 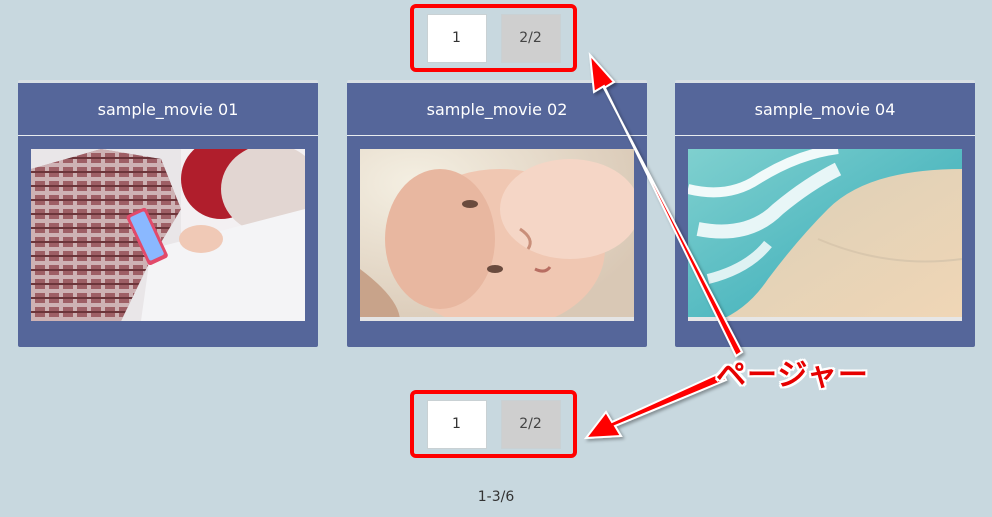 What do you see at coordinates (456, 38) in the screenshot?
I see `pager-top-page-1-button: 1` at bounding box center [456, 38].